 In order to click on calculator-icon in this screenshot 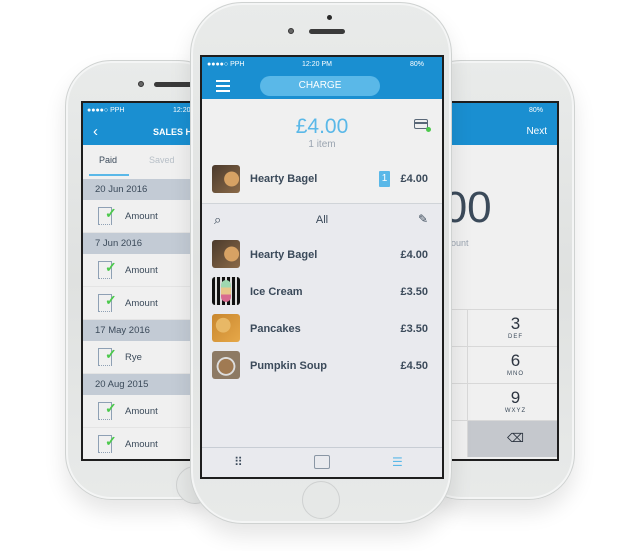, I will do `click(322, 462)`.